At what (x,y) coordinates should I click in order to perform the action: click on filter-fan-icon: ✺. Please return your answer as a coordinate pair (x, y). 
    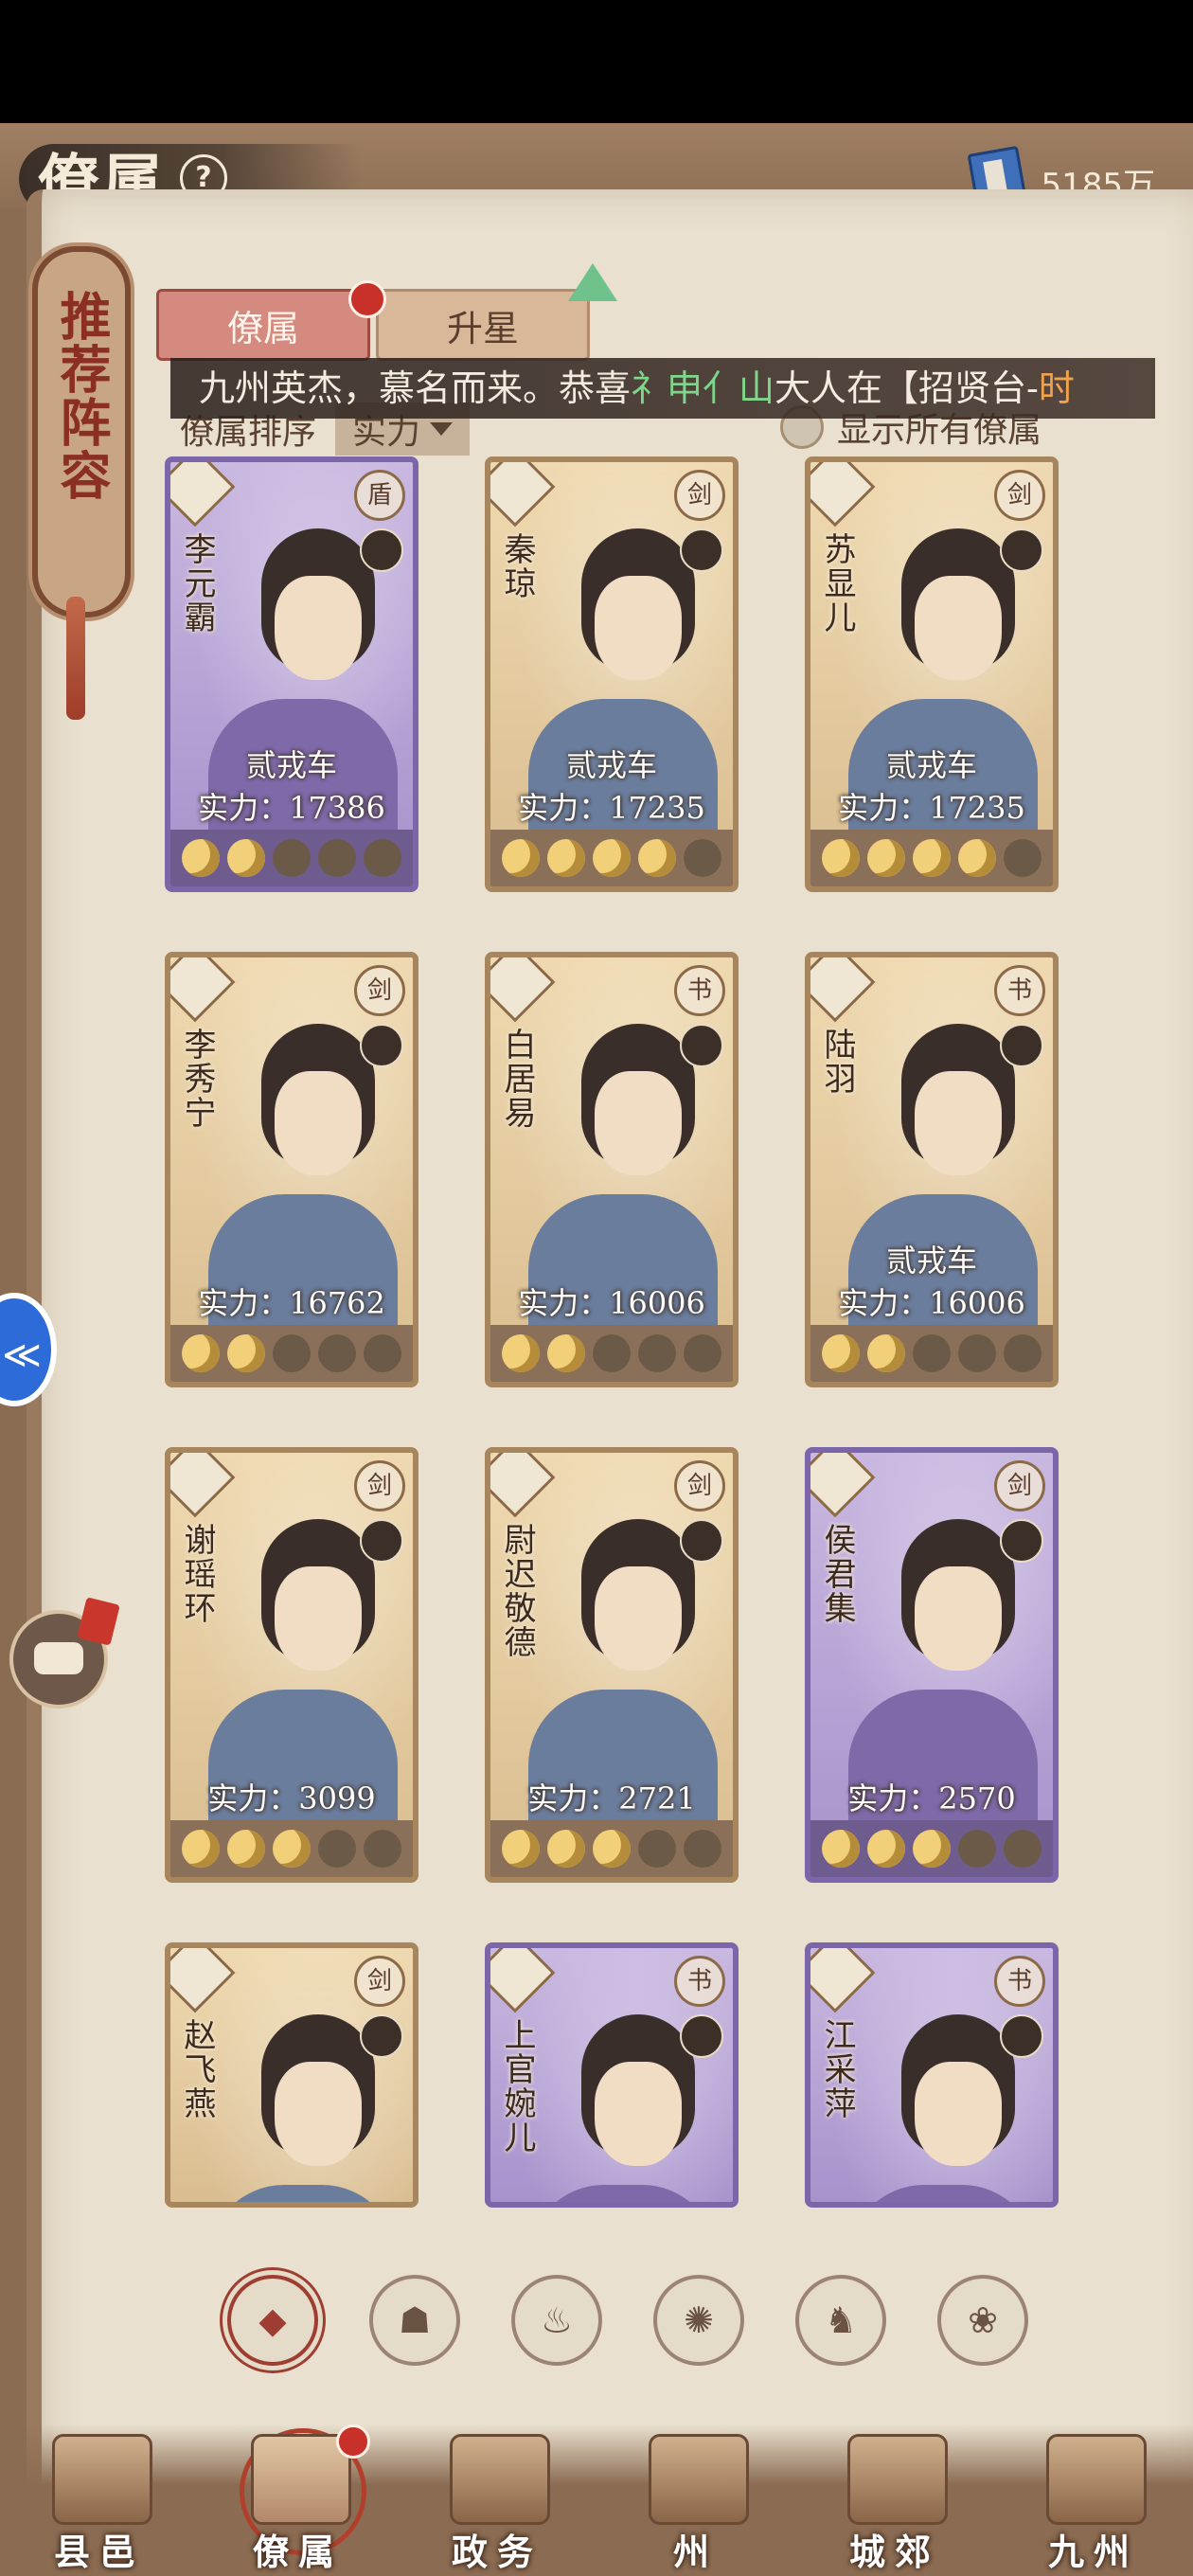
    Looking at the image, I should click on (698, 2320).